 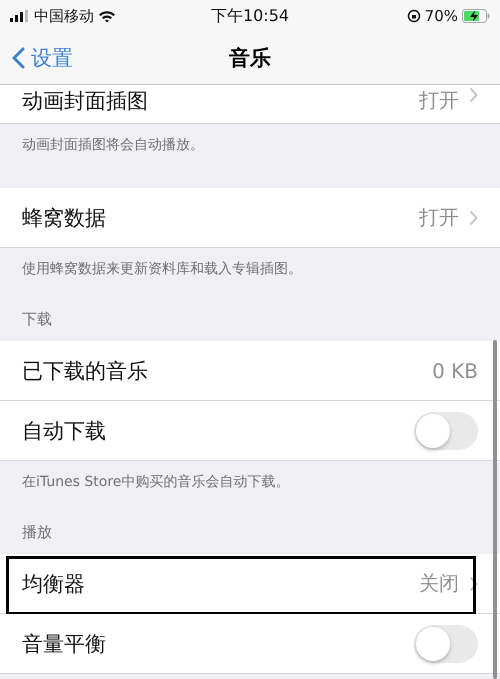 I want to click on clock: 下午10:54, so click(x=250, y=15).